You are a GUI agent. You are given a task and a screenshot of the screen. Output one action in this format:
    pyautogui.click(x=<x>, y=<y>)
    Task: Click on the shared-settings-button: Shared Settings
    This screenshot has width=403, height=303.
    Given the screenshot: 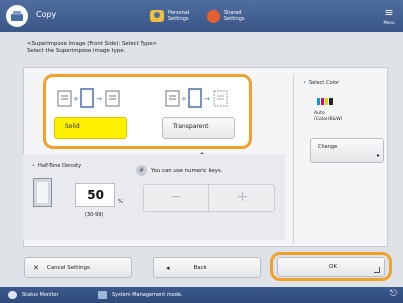 What is the action you would take?
    pyautogui.click(x=226, y=16)
    